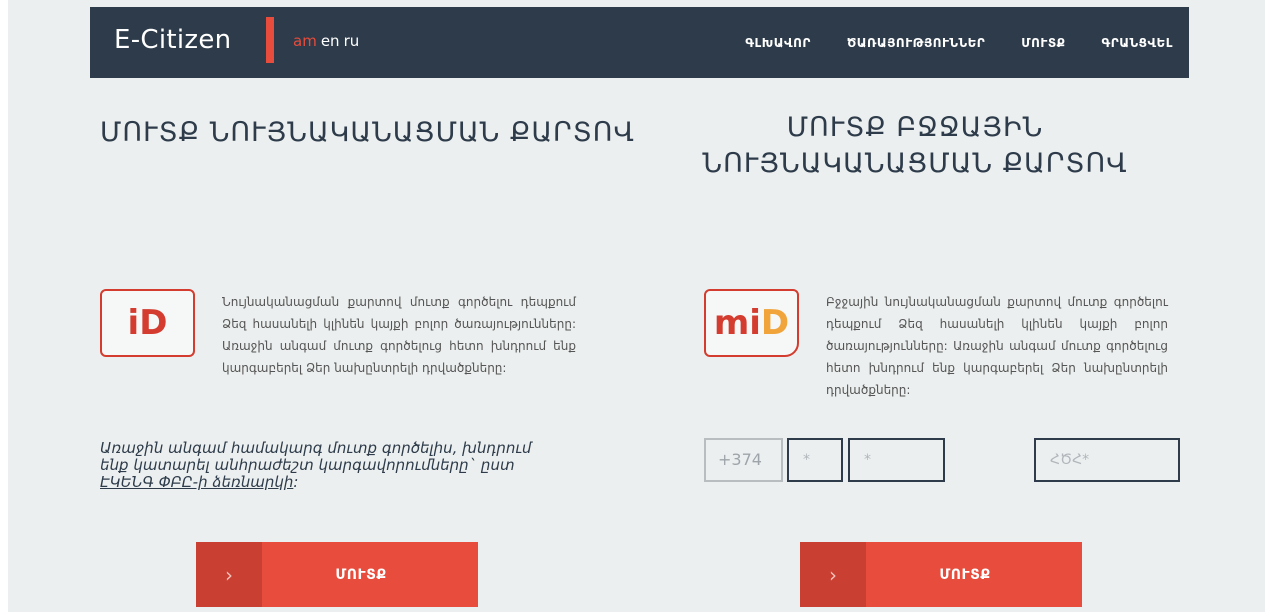  Describe the element at coordinates (352, 41) in the screenshot. I see `lang-ru: ru` at that location.